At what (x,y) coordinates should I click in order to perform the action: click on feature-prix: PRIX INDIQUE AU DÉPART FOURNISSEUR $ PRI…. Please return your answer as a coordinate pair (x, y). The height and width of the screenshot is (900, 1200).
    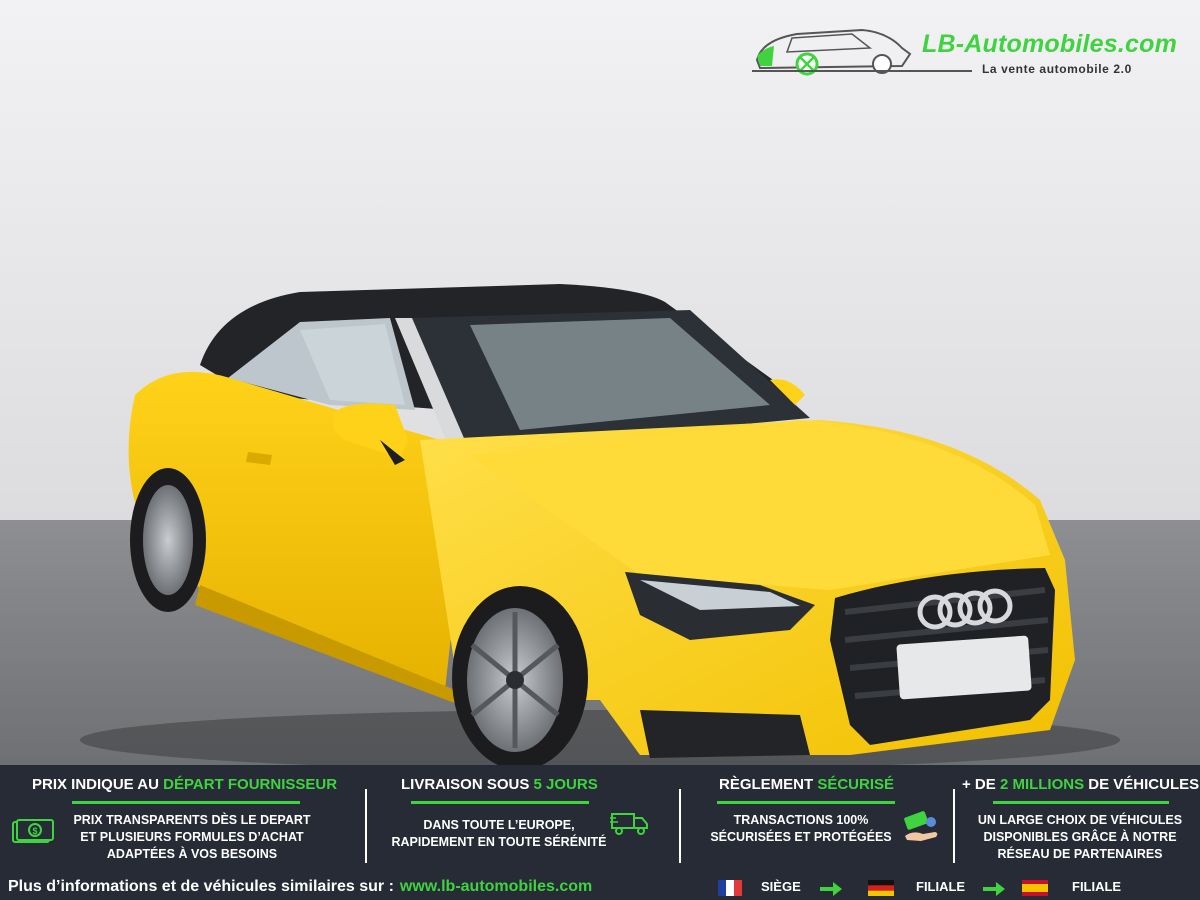
    Looking at the image, I should click on (182, 819).